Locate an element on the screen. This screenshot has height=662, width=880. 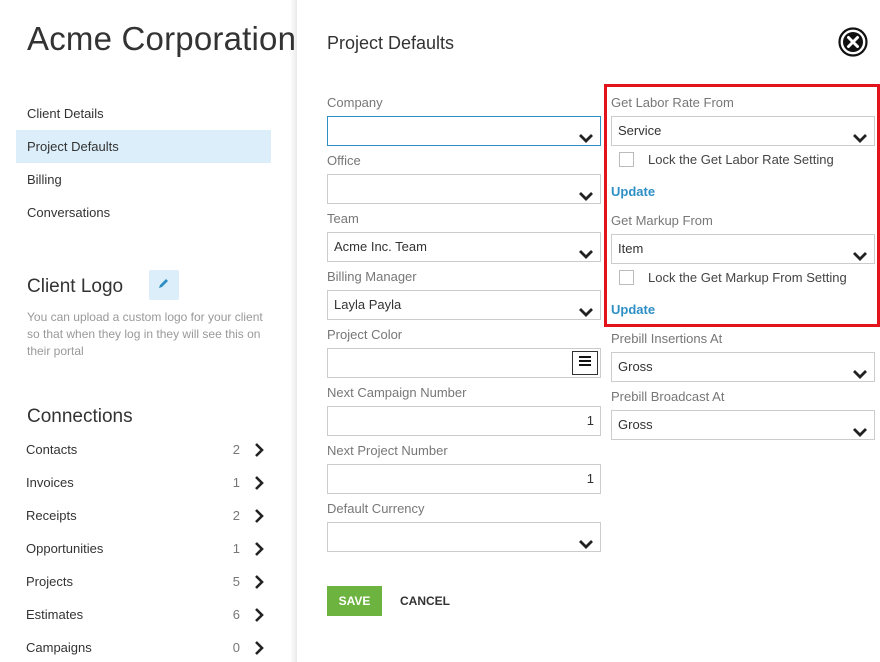
default-currency-select is located at coordinates (464, 537).